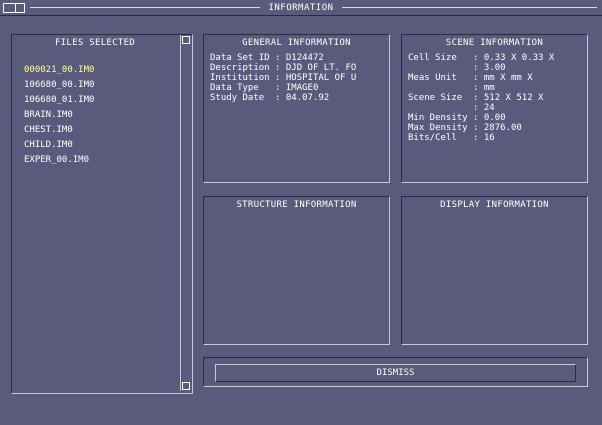 This screenshot has width=602, height=425. I want to click on scroll-up-arrow-icon, so click(186, 40).